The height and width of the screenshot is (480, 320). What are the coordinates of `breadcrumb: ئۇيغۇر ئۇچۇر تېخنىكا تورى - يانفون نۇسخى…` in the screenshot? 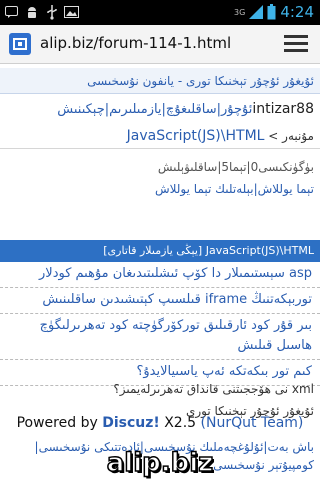 It's located at (160, 81).